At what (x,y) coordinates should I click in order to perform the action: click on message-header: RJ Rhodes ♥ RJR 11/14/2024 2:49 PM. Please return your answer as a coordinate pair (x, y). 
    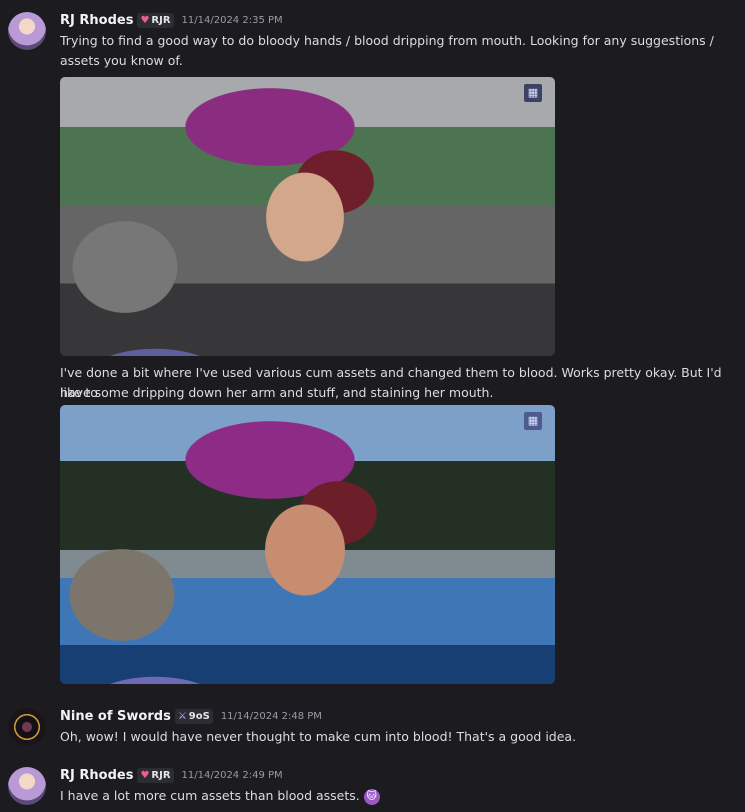
    Looking at the image, I should click on (171, 775).